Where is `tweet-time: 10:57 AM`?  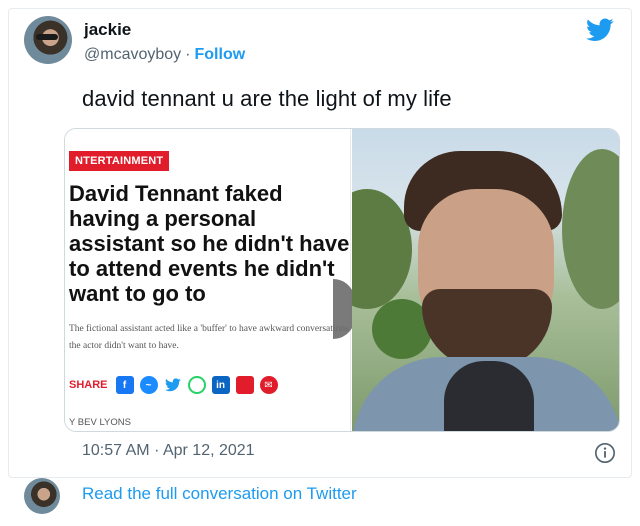
tweet-time: 10:57 AM is located at coordinates (116, 450).